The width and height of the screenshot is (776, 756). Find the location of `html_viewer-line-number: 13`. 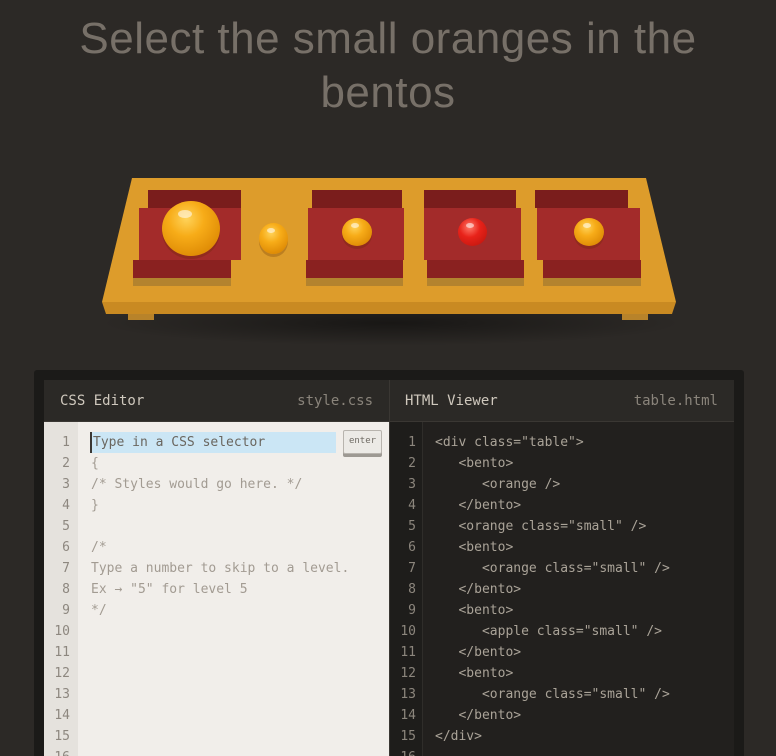

html_viewer-line-number: 13 is located at coordinates (408, 694).